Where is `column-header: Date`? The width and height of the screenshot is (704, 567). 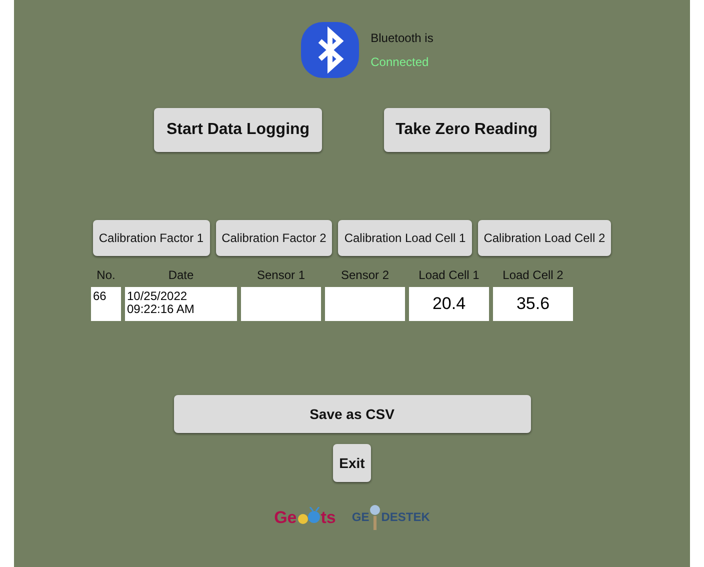 column-header: Date is located at coordinates (181, 275).